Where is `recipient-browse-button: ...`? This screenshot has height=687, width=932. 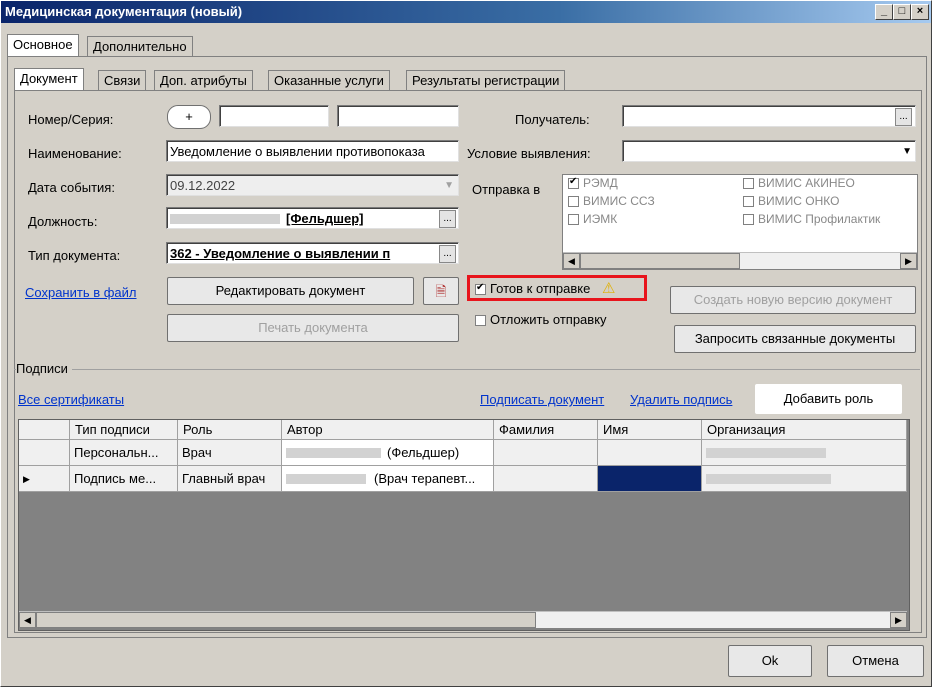
recipient-browse-button: ... is located at coordinates (903, 117).